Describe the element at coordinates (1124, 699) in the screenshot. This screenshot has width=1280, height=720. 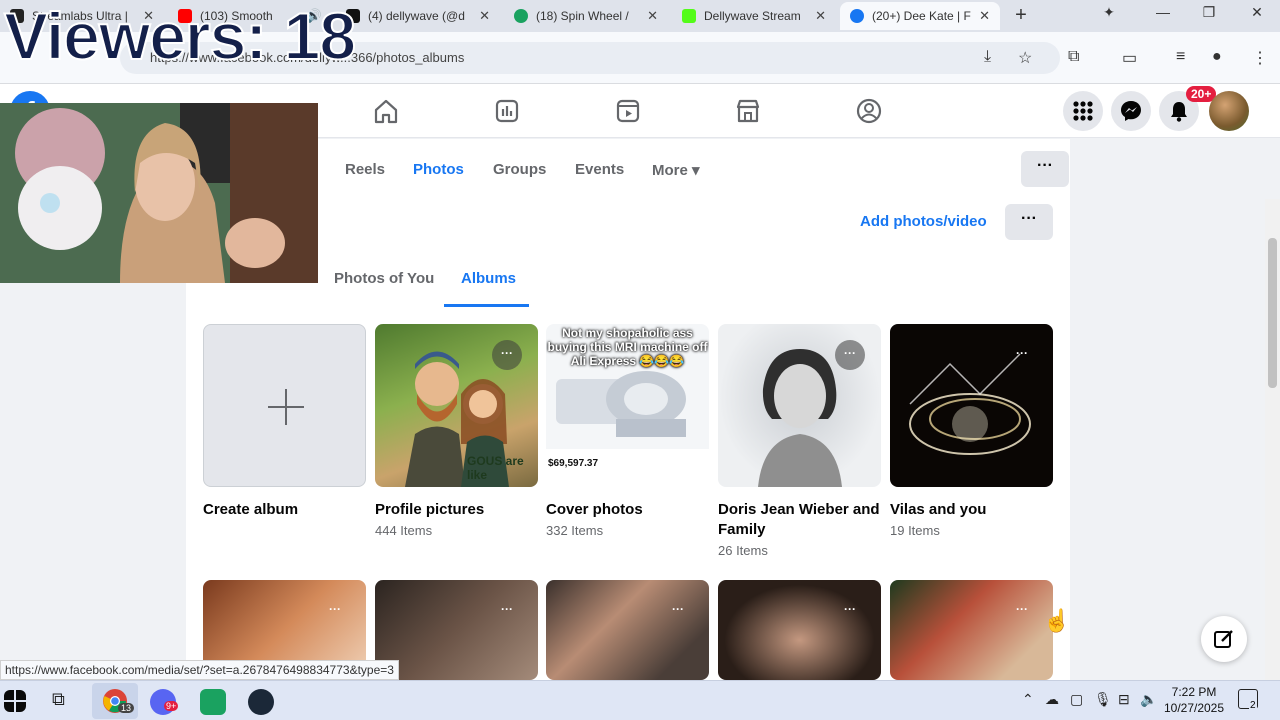
I see `network-icon: ⊟` at that location.